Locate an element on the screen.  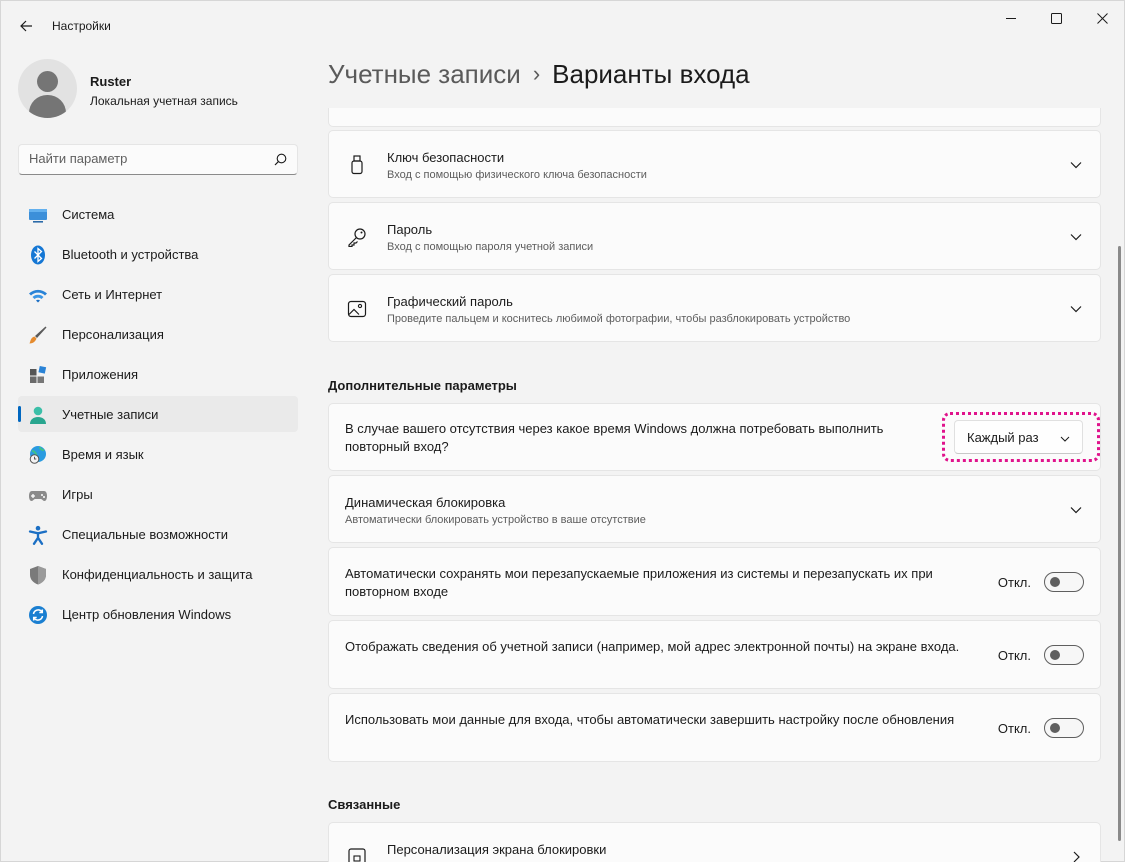
gamepad-icon is located at coordinates (38, 496).